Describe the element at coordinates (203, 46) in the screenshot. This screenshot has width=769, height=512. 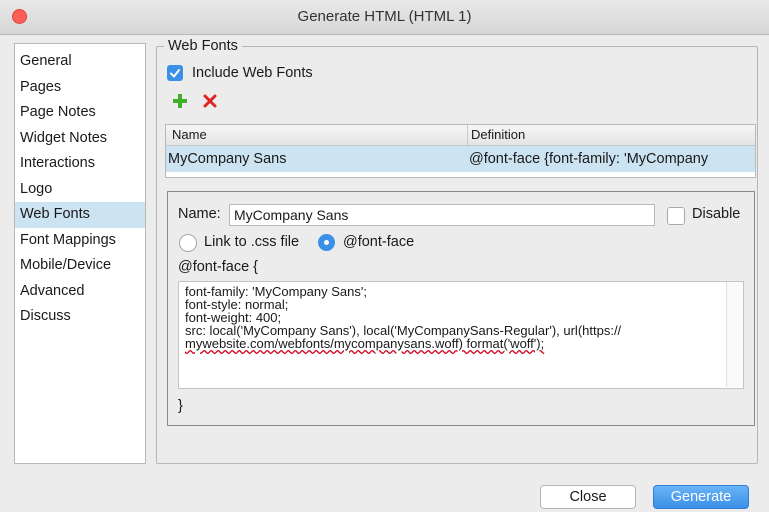
I see `web-fonts-group-title: Web Fonts` at that location.